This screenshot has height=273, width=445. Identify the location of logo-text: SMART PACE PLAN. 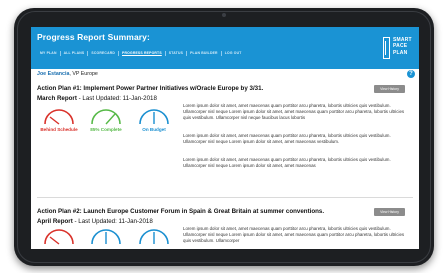
(402, 46).